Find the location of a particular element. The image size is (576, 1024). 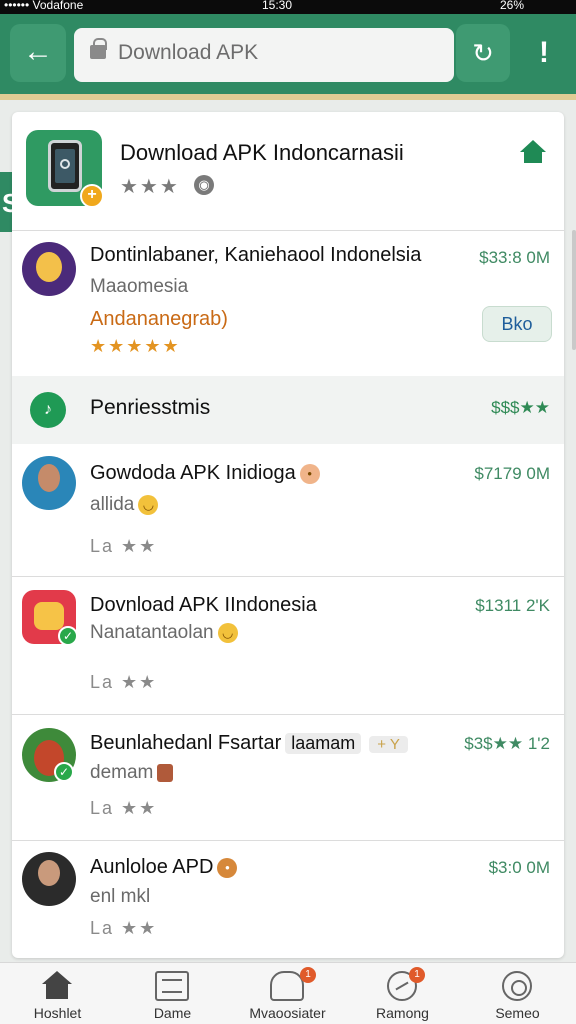

item-price: $33:8 0M is located at coordinates (514, 257).